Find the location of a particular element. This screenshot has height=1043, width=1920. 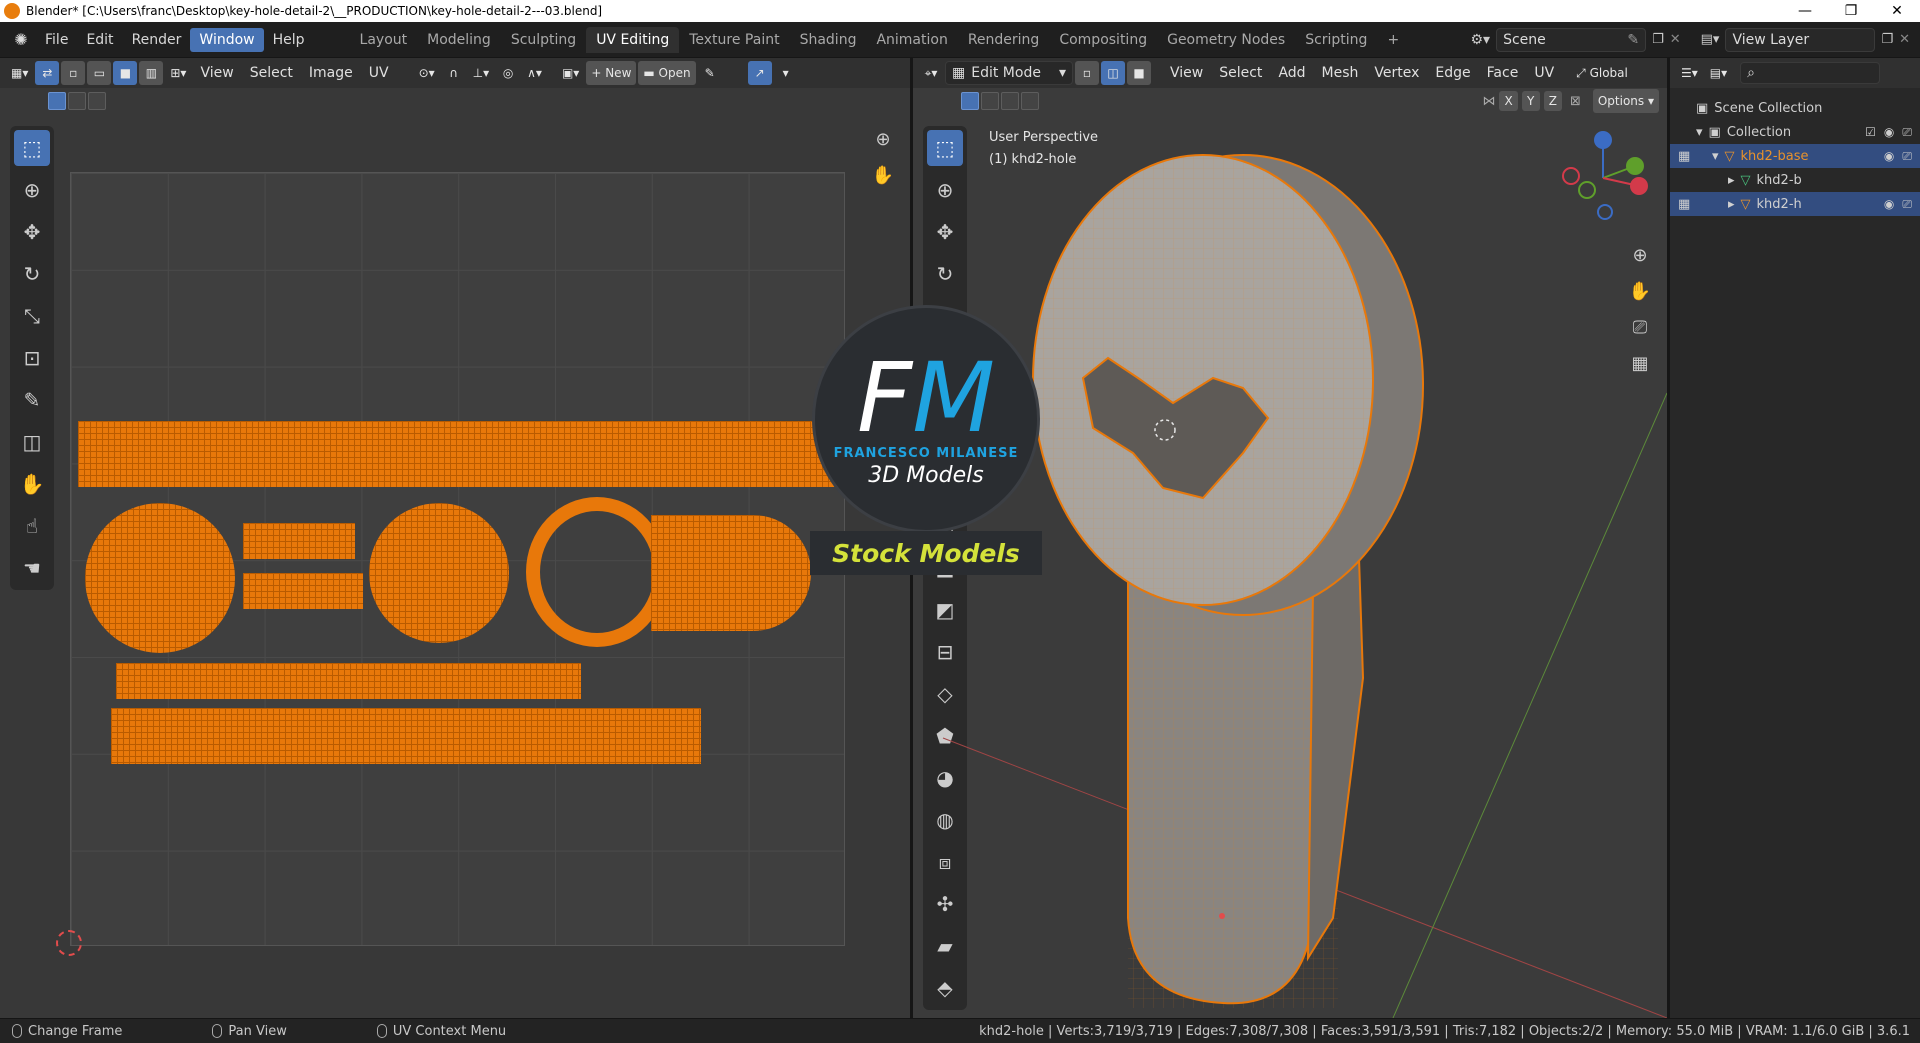

2d-cursor-icon is located at coordinates (69, 943).